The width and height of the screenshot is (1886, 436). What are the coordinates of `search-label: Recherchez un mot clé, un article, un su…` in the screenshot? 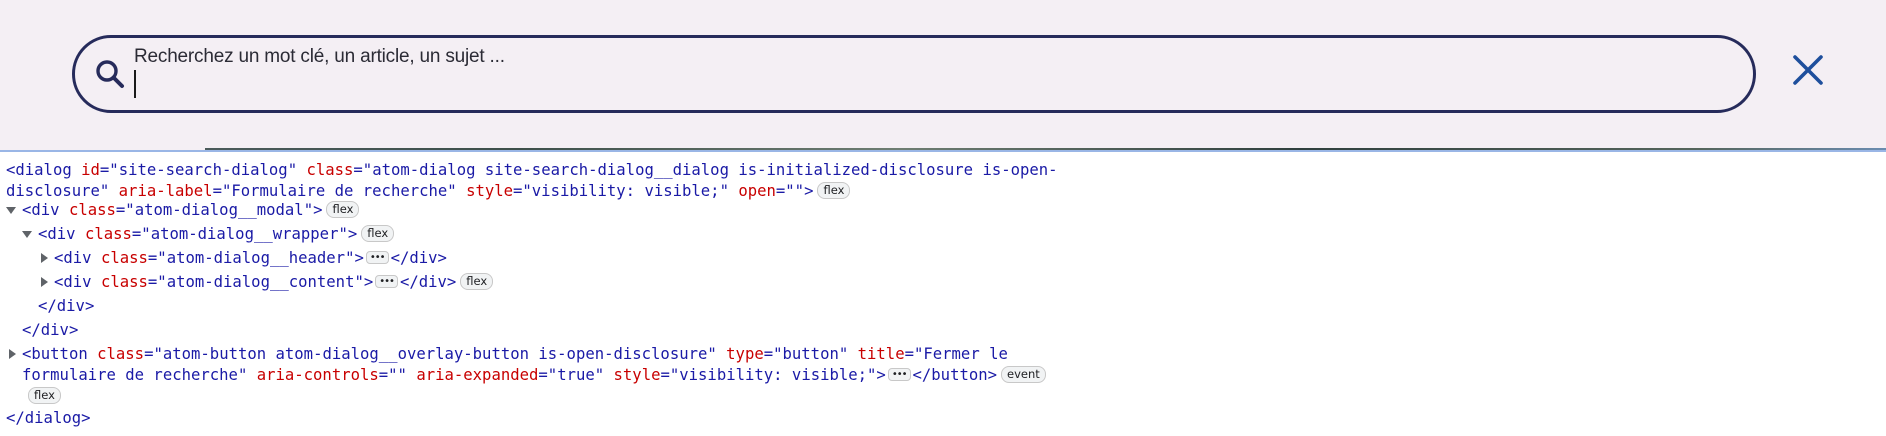 It's located at (319, 56).